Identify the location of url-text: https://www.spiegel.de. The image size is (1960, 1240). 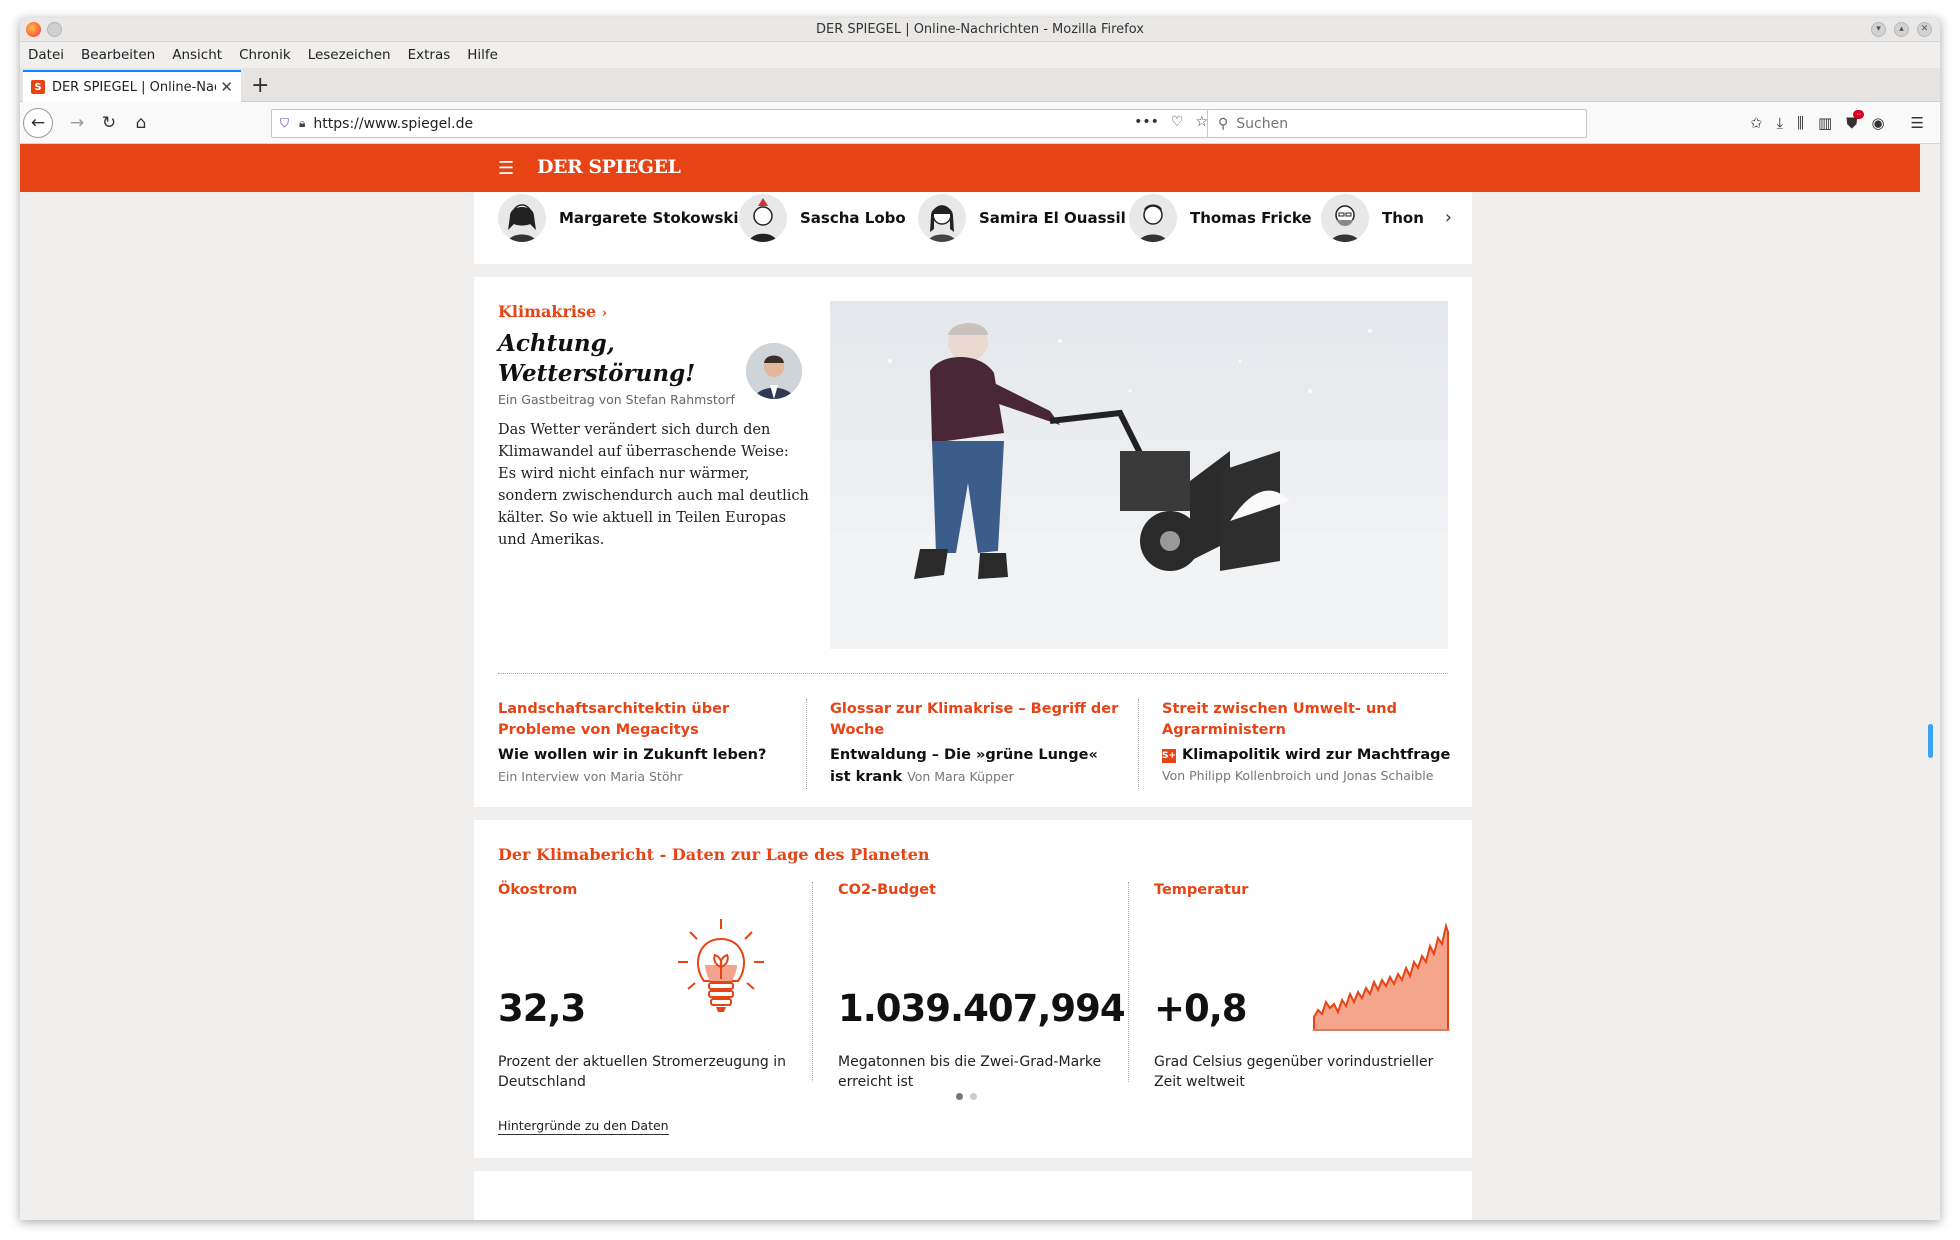
(393, 124).